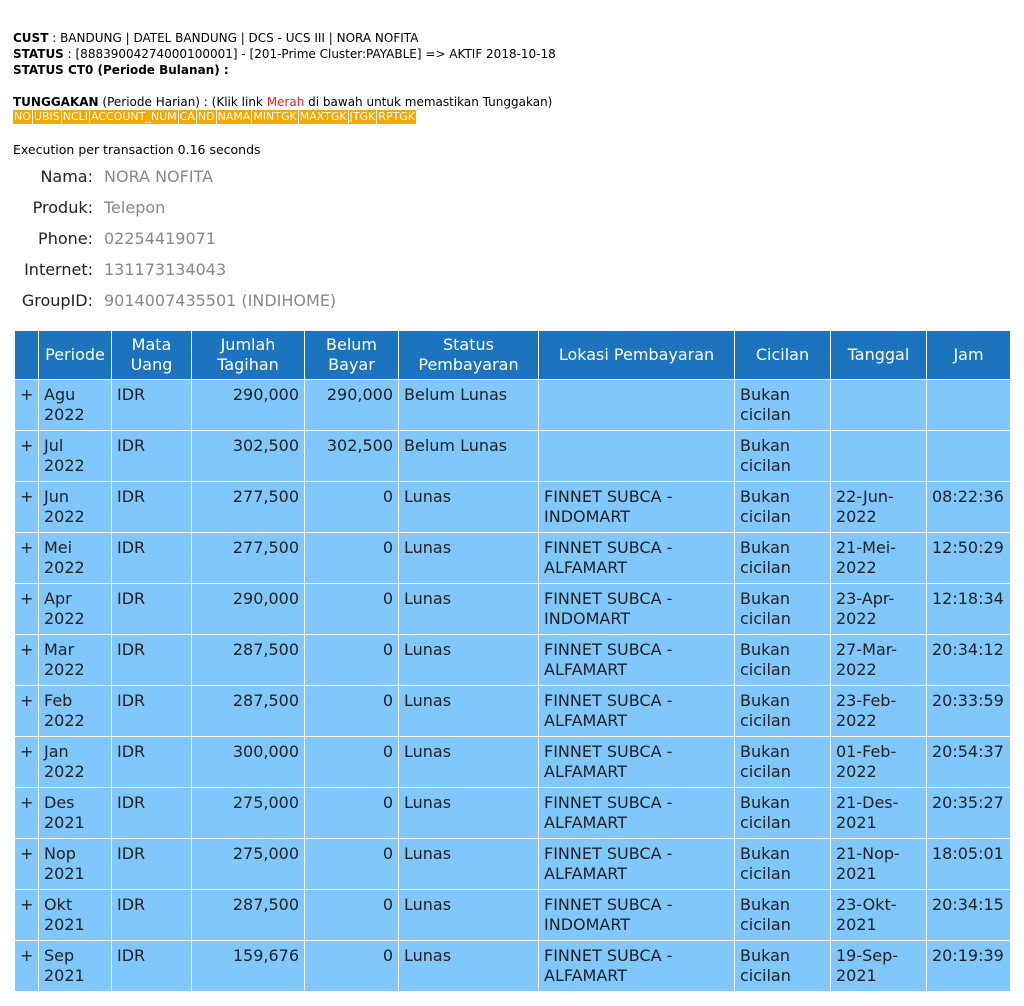 The width and height of the screenshot is (1024, 1006). What do you see at coordinates (75, 711) in the screenshot?
I see `periode-cell: Feb 2022` at bounding box center [75, 711].